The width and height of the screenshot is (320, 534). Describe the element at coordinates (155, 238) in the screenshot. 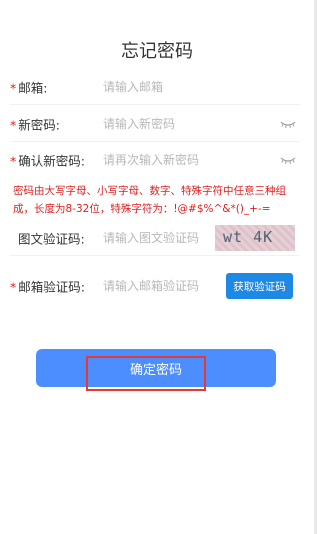

I see `captcha-row: 图文验证码: wt 4K` at that location.